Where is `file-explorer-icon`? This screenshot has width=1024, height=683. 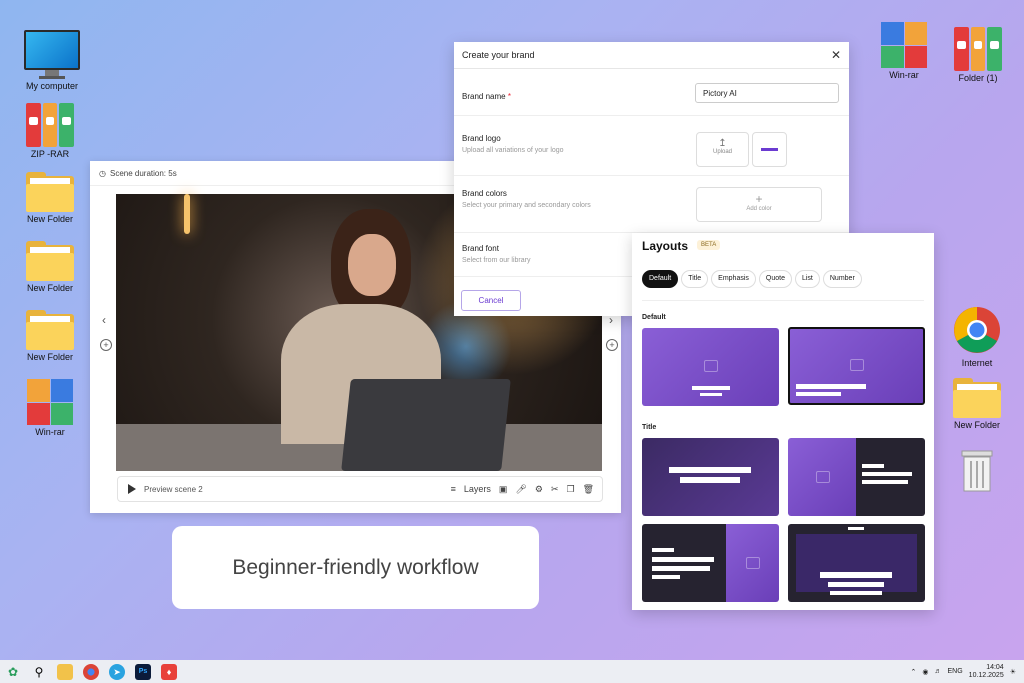 file-explorer-icon is located at coordinates (65, 671).